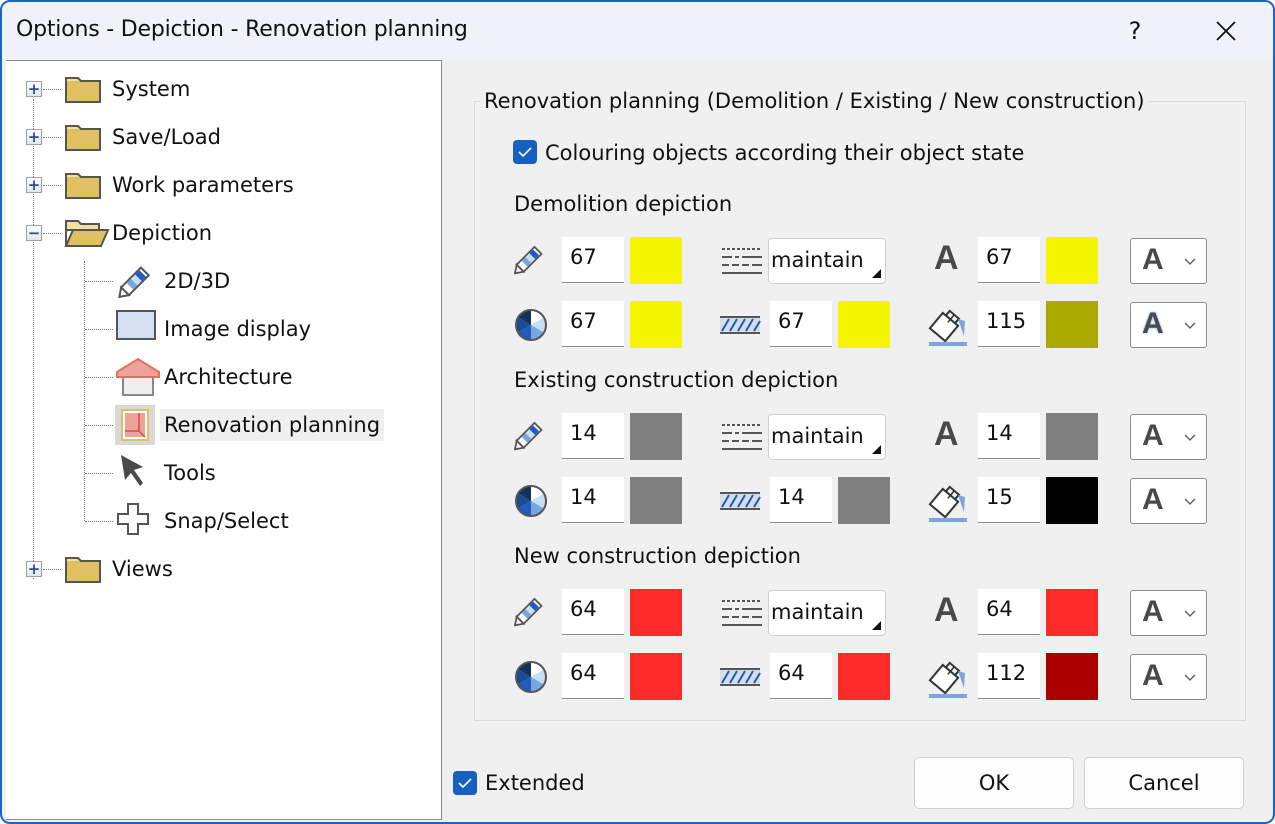 This screenshot has height=824, width=1275. I want to click on fill-number-field: 15, so click(1009, 500).